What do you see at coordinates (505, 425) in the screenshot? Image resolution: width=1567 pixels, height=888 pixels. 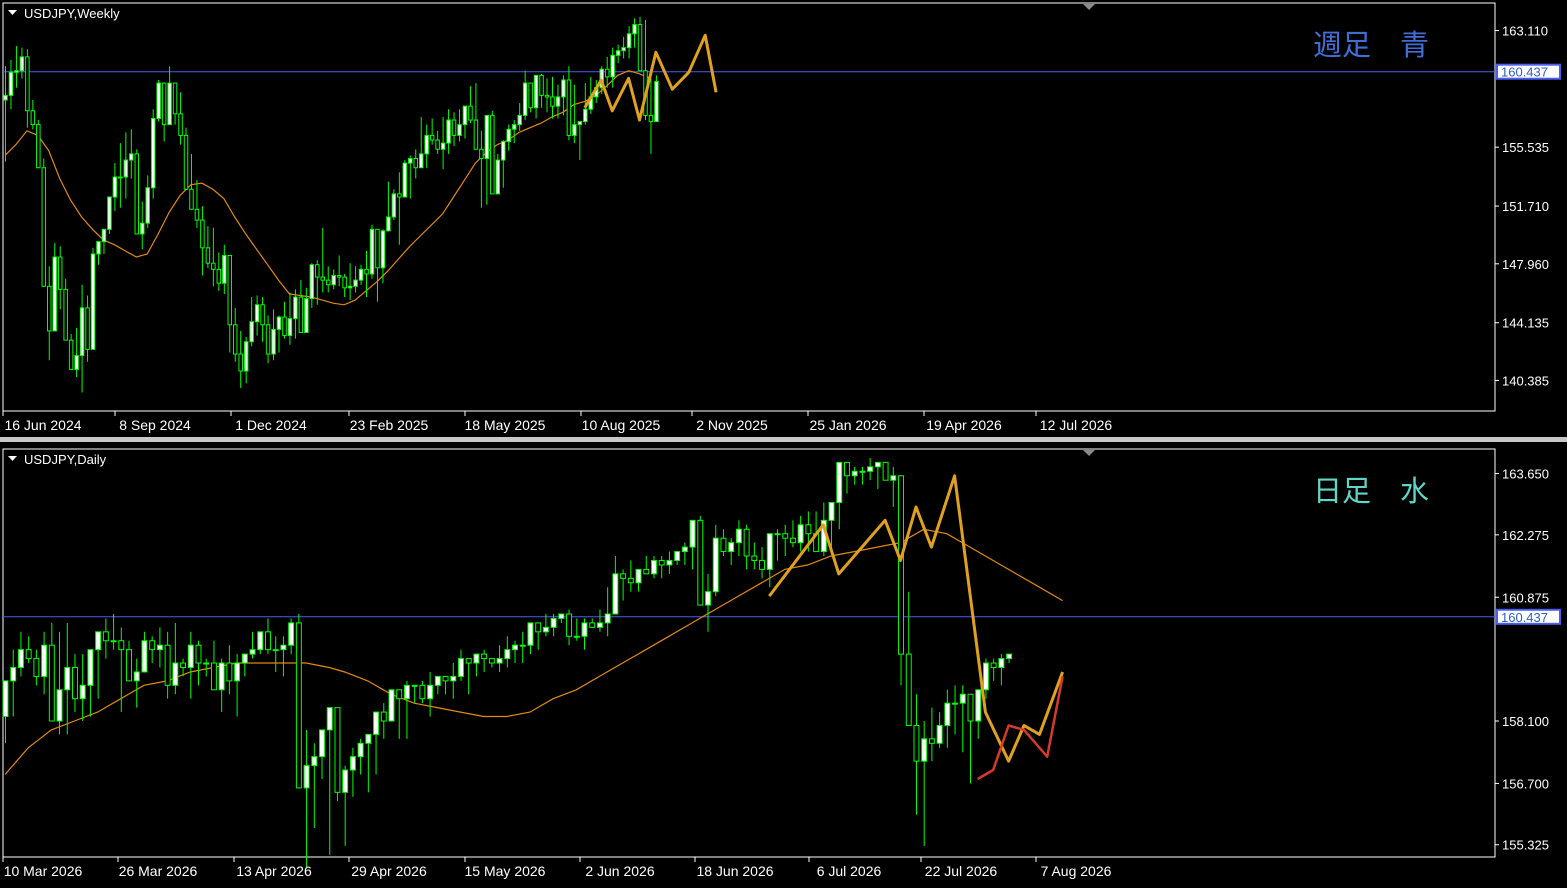 I see `x-tick-label: 18 May 2025` at bounding box center [505, 425].